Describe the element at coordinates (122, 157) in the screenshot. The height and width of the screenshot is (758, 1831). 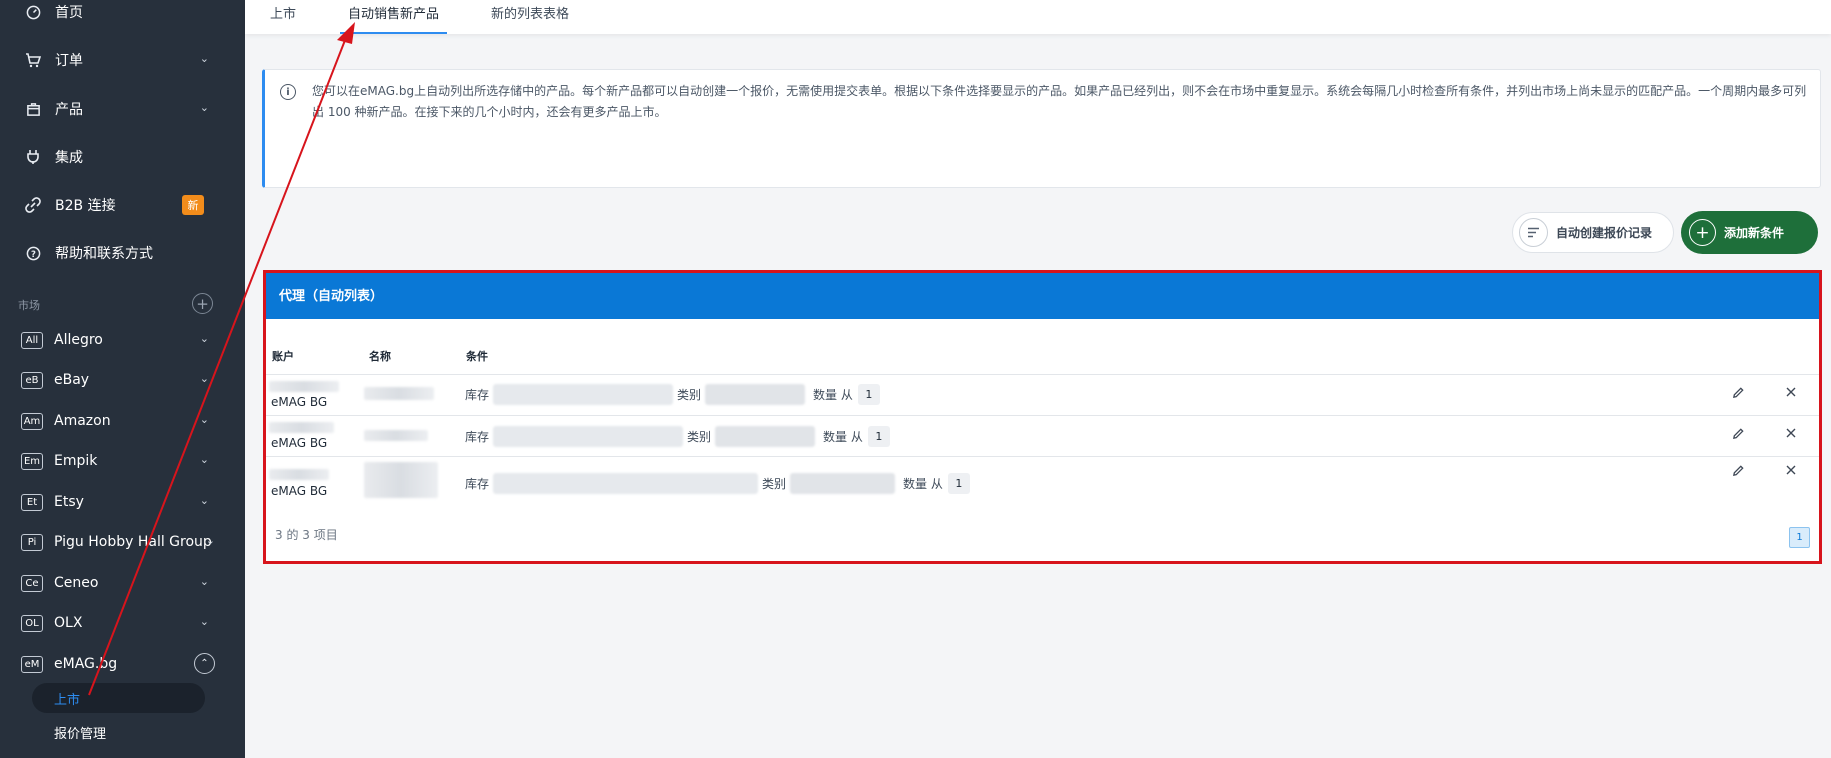
I see `nav-integrations: 集成` at that location.